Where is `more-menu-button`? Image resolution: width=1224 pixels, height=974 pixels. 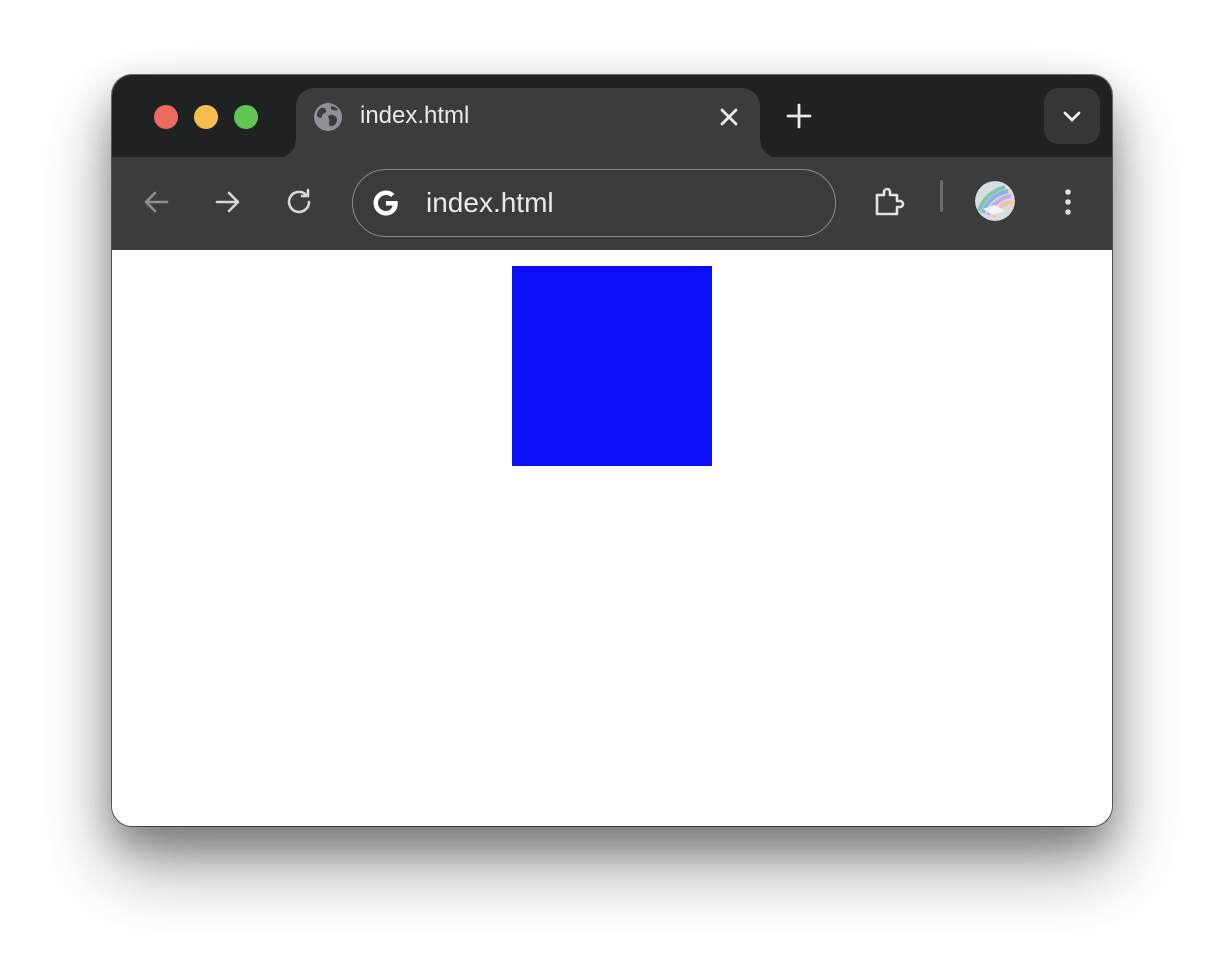 more-menu-button is located at coordinates (1068, 202).